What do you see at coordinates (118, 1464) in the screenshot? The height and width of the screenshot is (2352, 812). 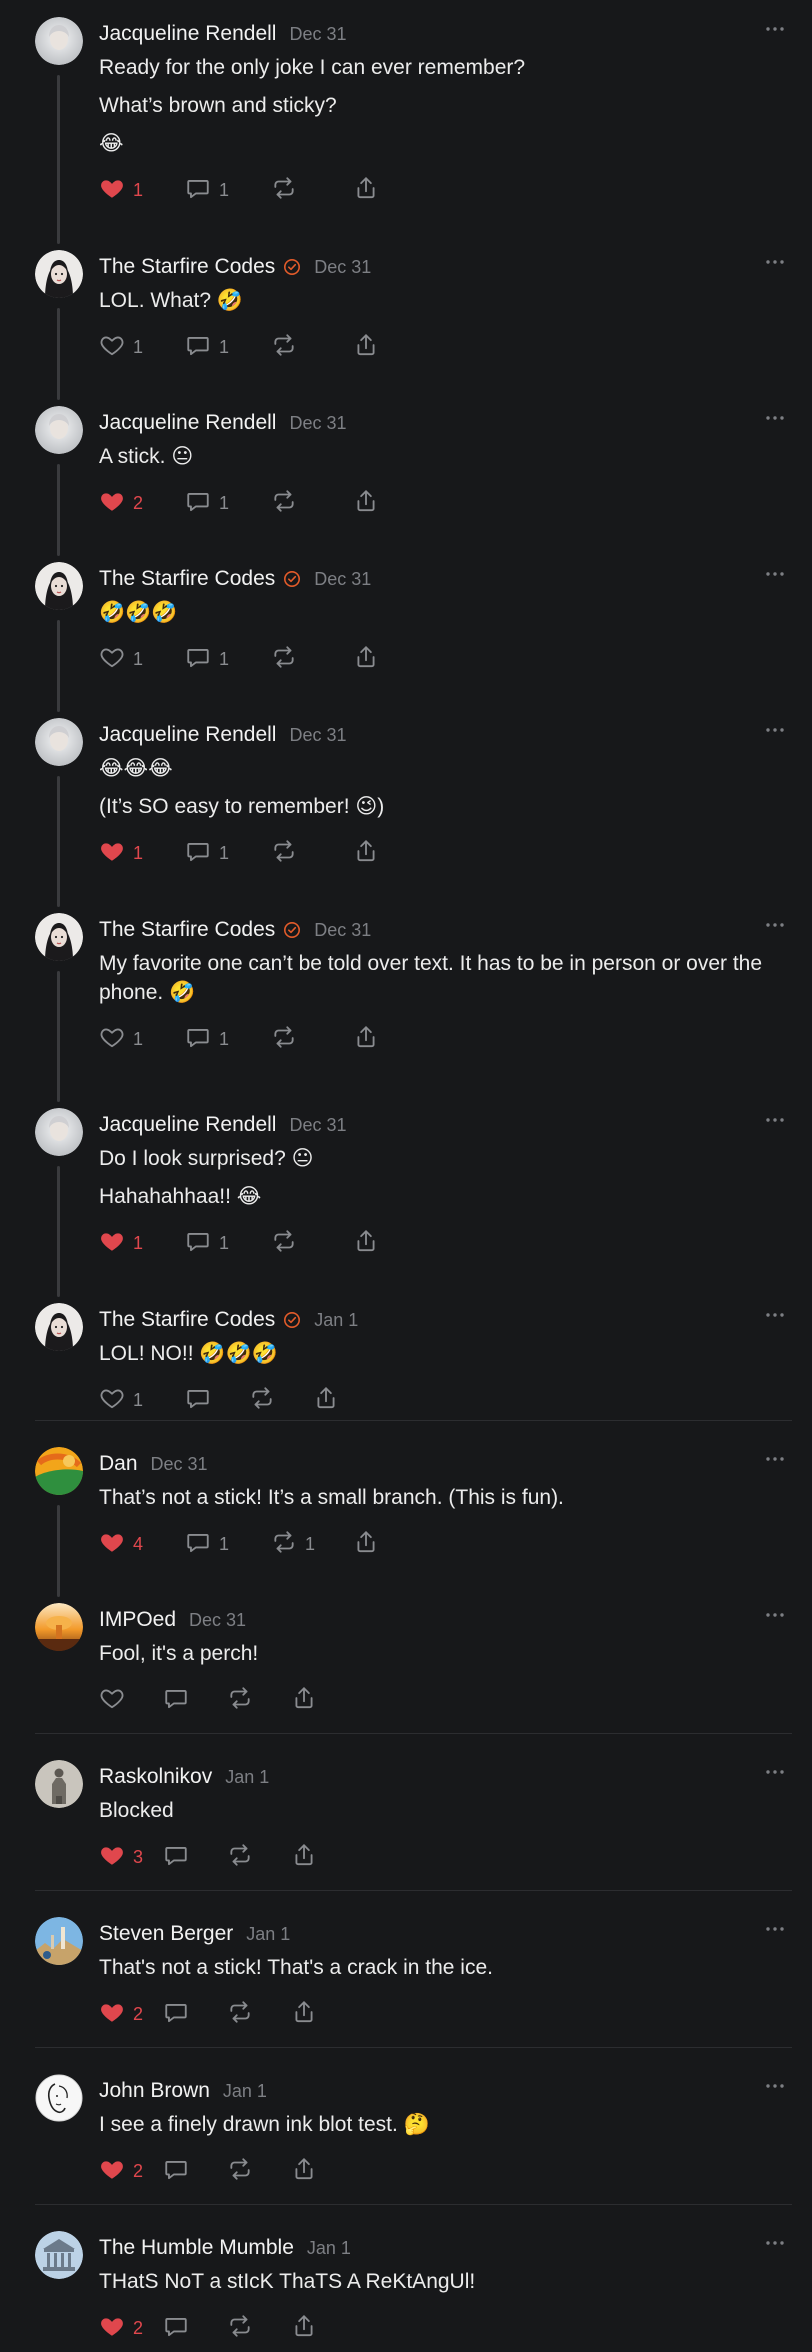 I see `author-name: Dan` at bounding box center [118, 1464].